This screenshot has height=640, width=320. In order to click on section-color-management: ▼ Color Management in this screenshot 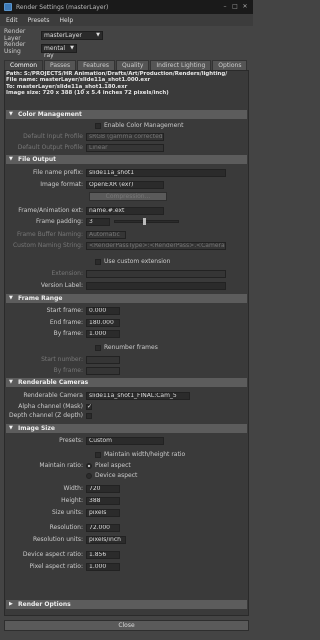, I will do `click(126, 114)`.